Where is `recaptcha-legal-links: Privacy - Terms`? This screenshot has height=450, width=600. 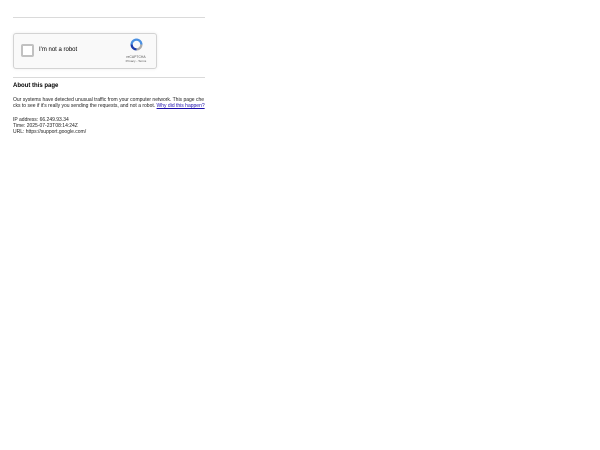
recaptcha-legal-links: Privacy - Terms is located at coordinates (136, 61).